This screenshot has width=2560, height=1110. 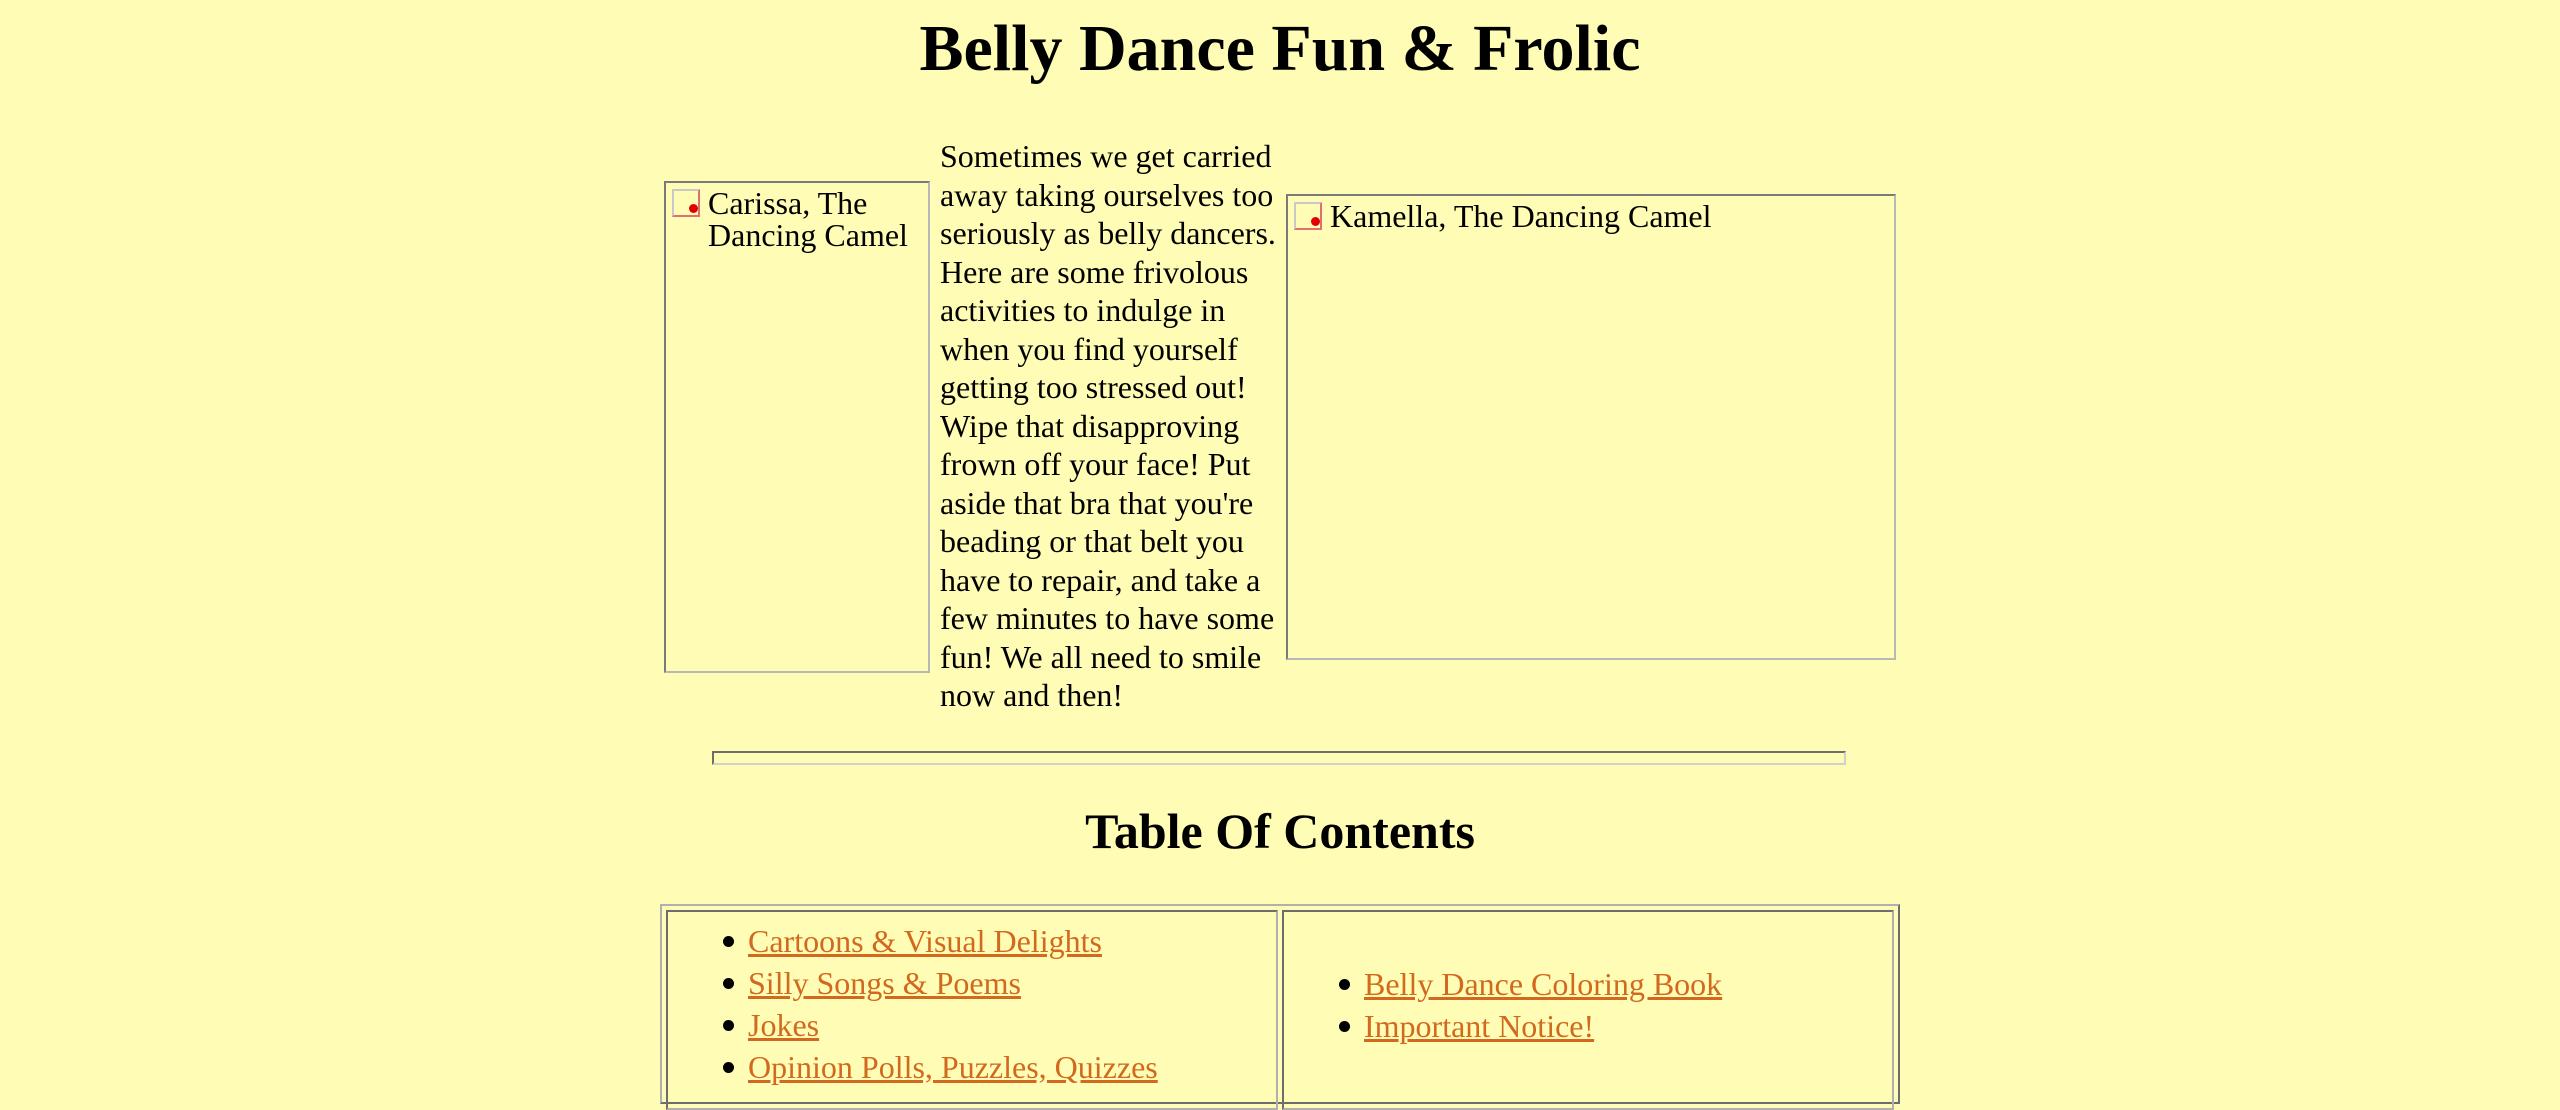 What do you see at coordinates (1280, 831) in the screenshot?
I see `toc-heading: Table Of Contents` at bounding box center [1280, 831].